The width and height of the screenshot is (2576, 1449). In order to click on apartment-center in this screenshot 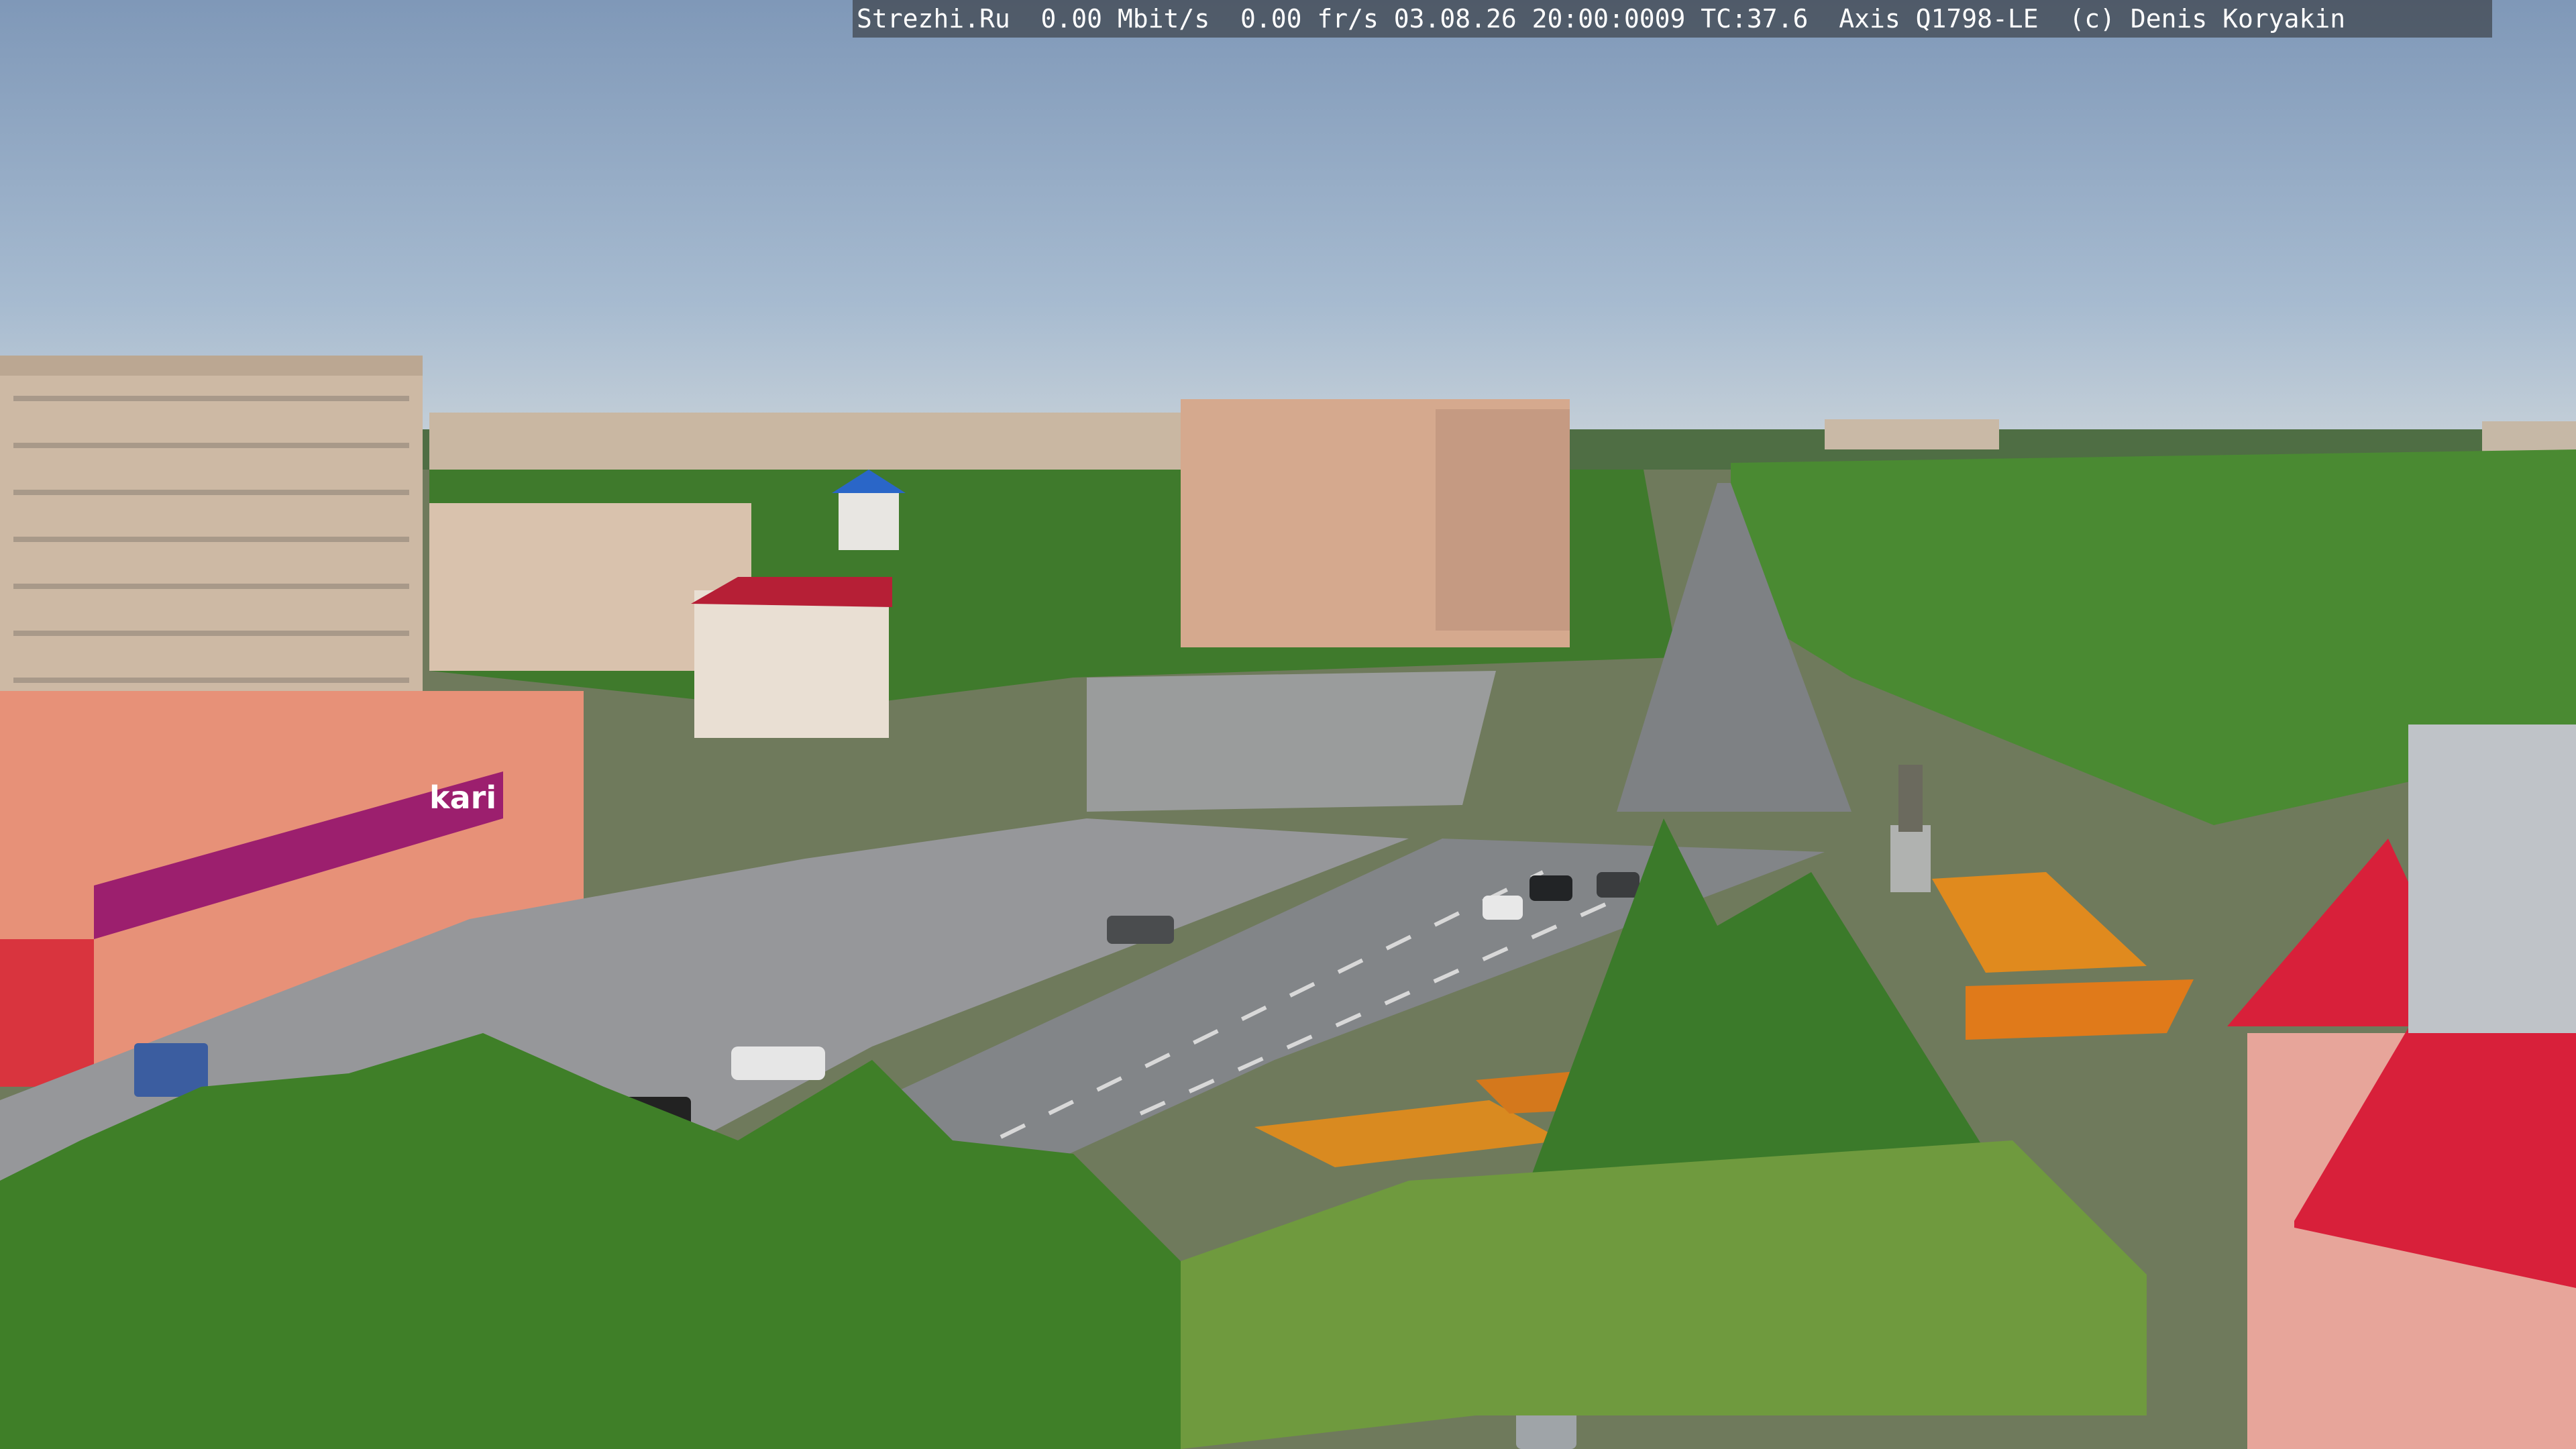, I will do `click(1375, 523)`.